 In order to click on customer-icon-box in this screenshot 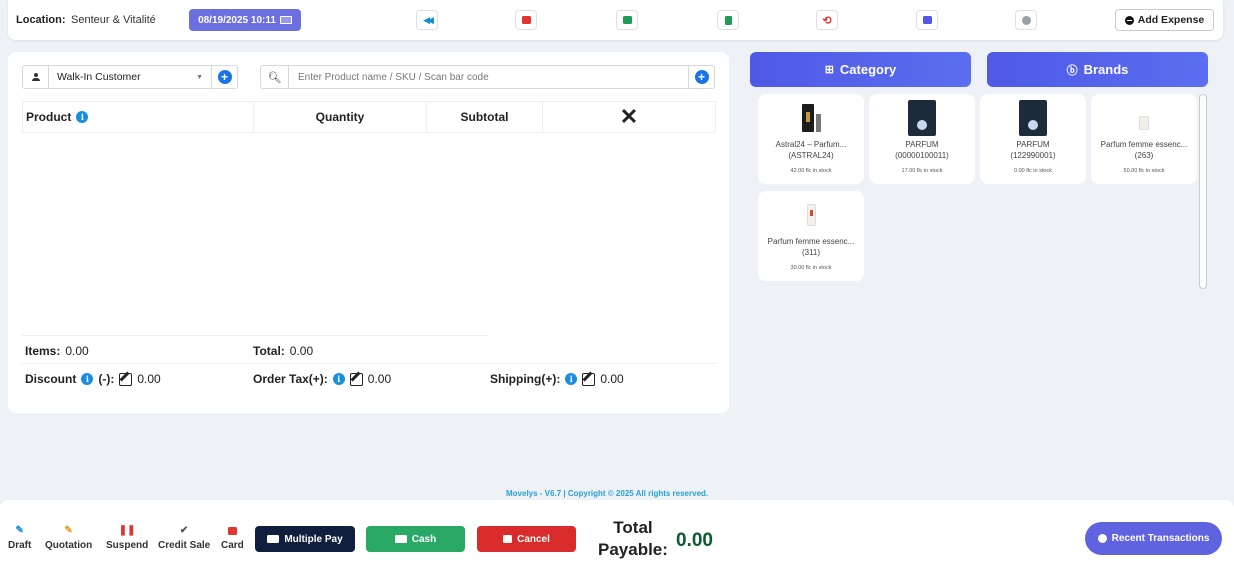, I will do `click(36, 77)`.